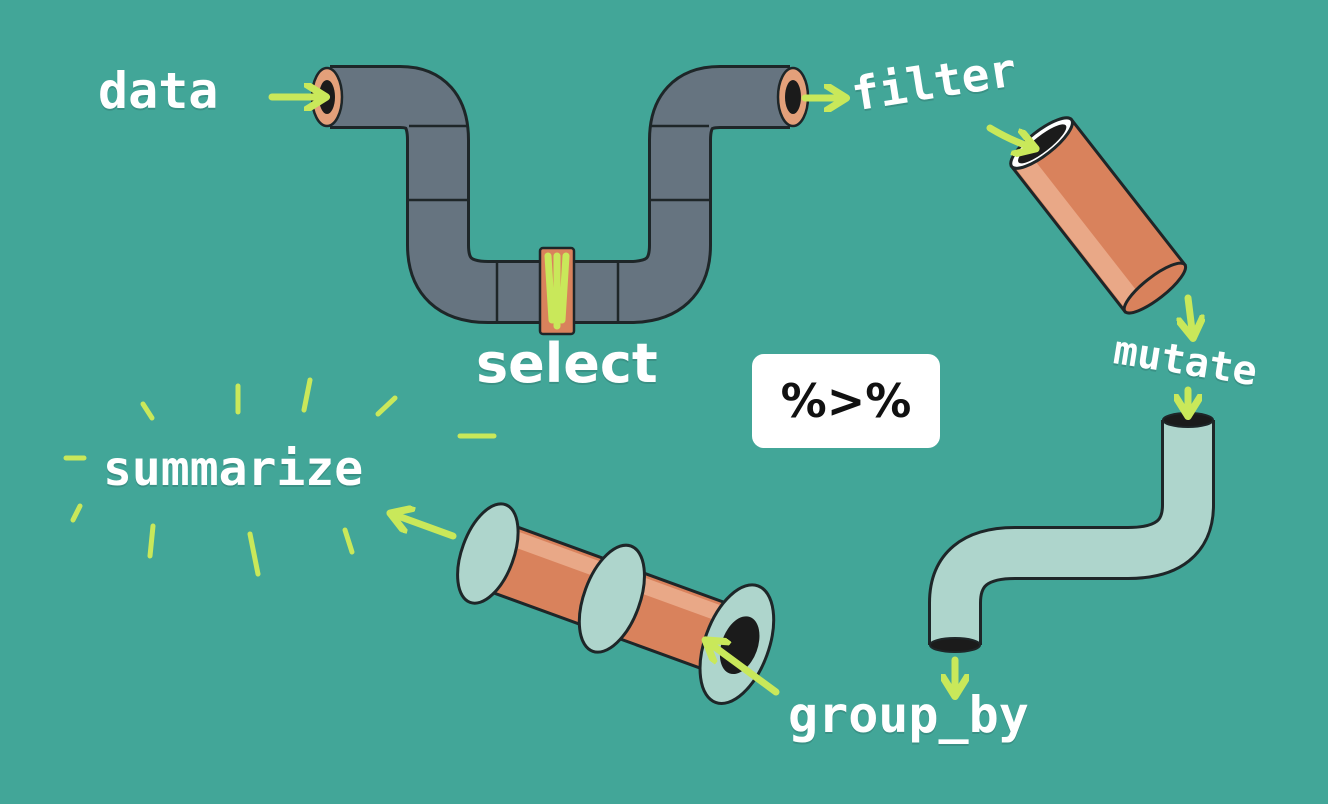  Describe the element at coordinates (908, 715) in the screenshot. I see `label-group-by: group_by` at that location.